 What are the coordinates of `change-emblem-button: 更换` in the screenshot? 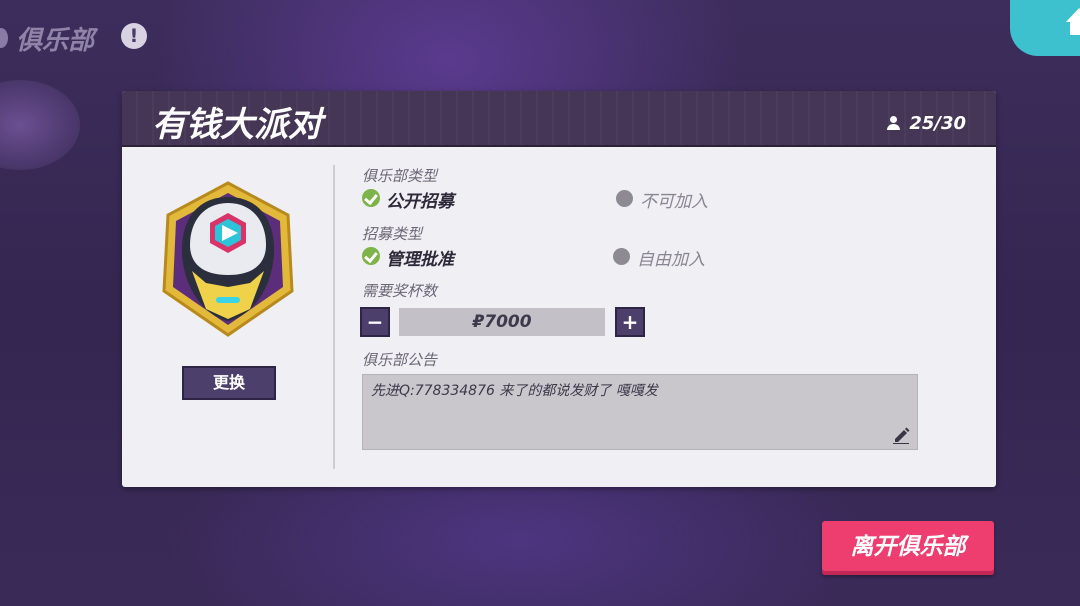 It's located at (229, 383).